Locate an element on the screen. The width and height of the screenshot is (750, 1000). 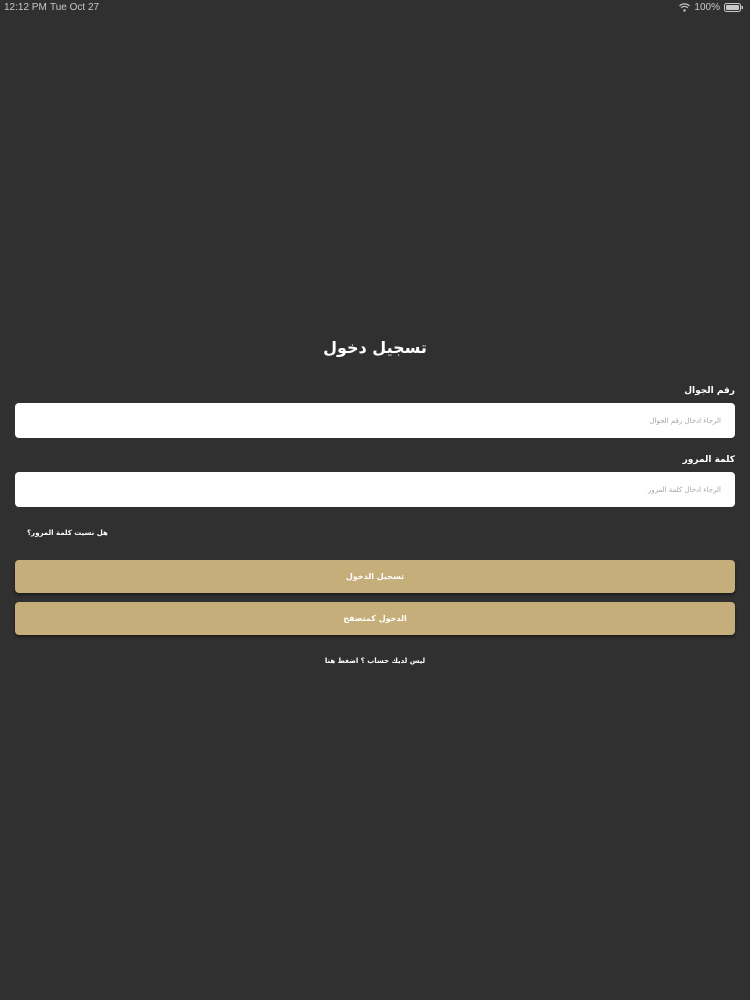
status-date: Tue Oct 27 is located at coordinates (75, 7).